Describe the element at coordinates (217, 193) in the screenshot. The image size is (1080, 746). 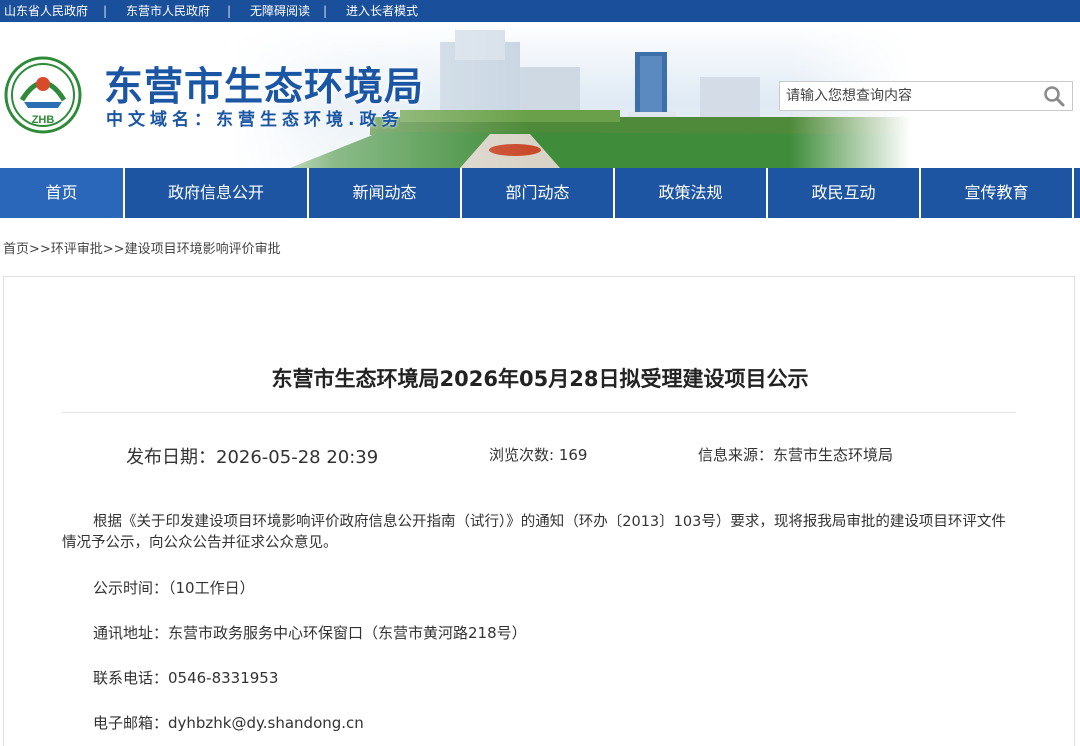
I see `nav-gov-info-disclosure: 政府信息公开` at that location.